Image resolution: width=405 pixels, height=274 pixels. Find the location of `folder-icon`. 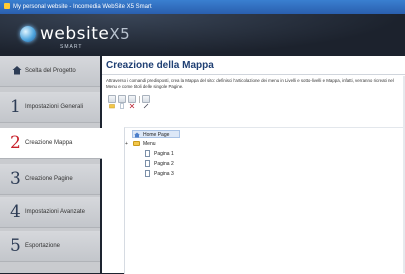

folder-icon is located at coordinates (136, 143).